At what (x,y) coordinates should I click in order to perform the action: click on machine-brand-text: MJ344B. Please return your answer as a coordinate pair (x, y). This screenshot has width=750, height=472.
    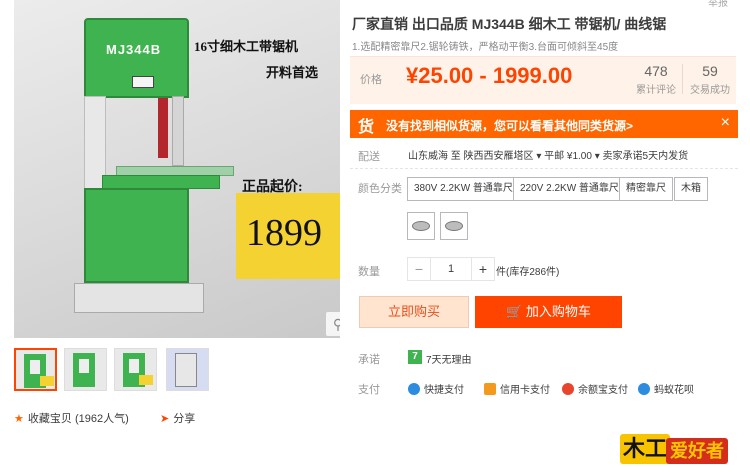
    Looking at the image, I should click on (134, 49).